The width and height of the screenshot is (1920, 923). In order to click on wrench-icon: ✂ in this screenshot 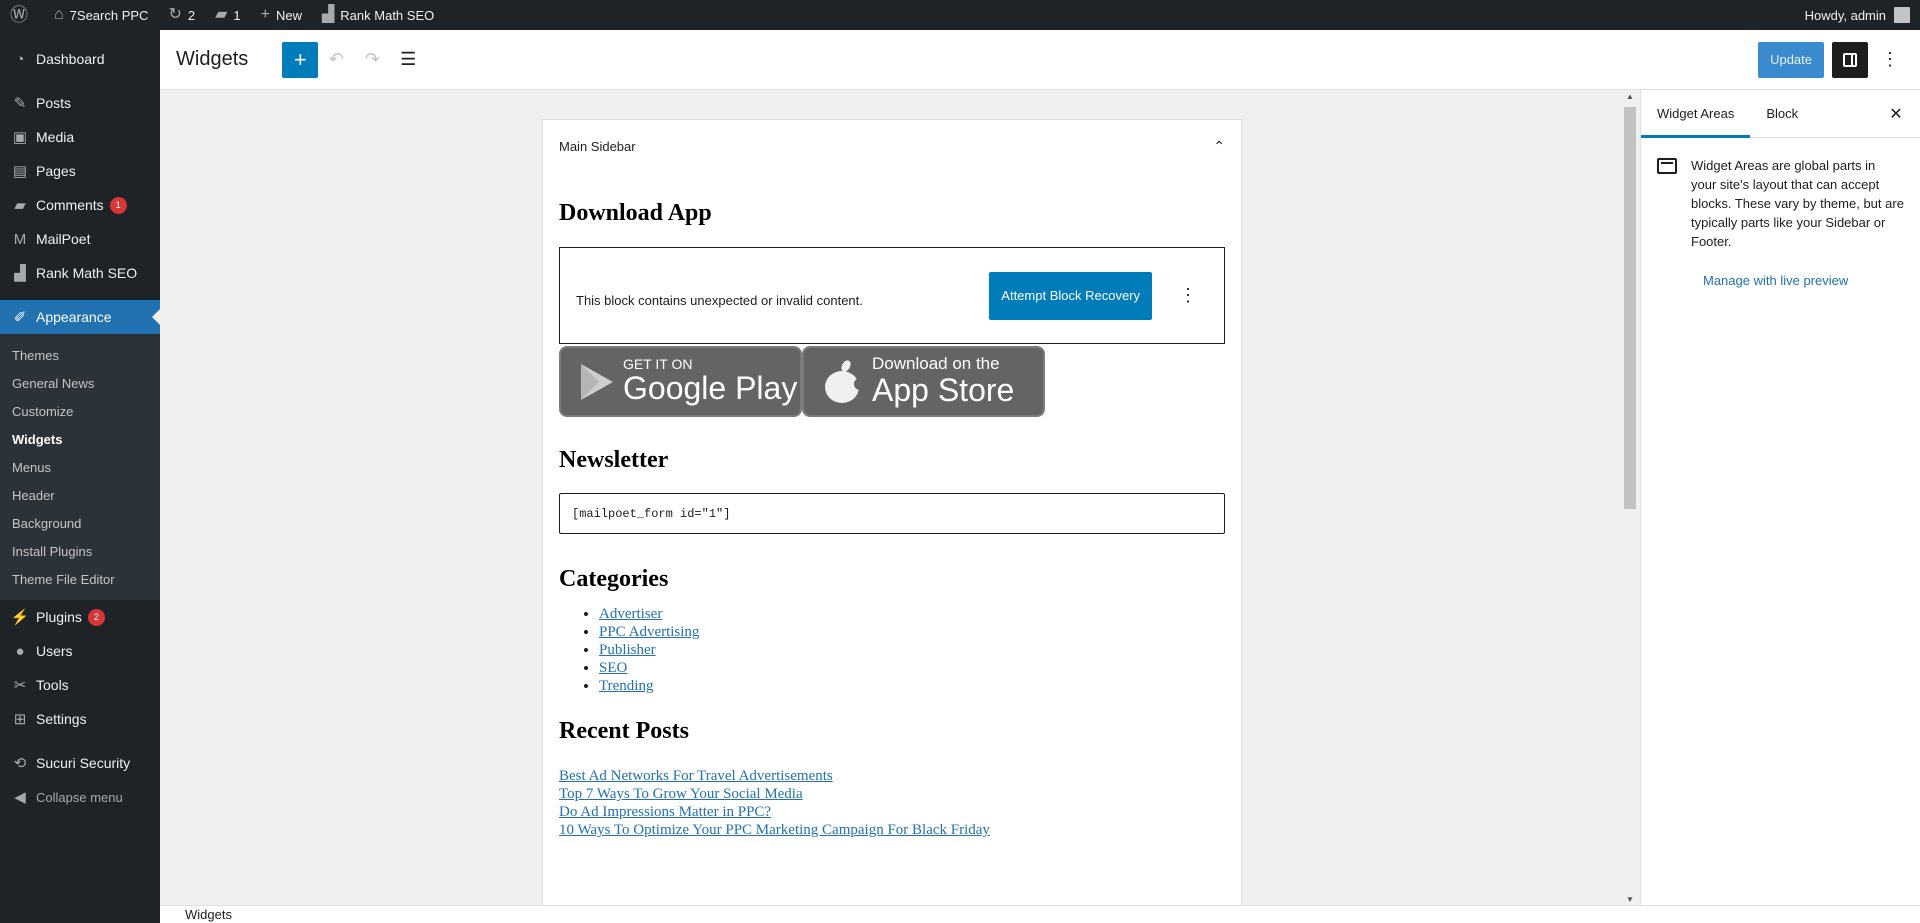, I will do `click(20, 685)`.